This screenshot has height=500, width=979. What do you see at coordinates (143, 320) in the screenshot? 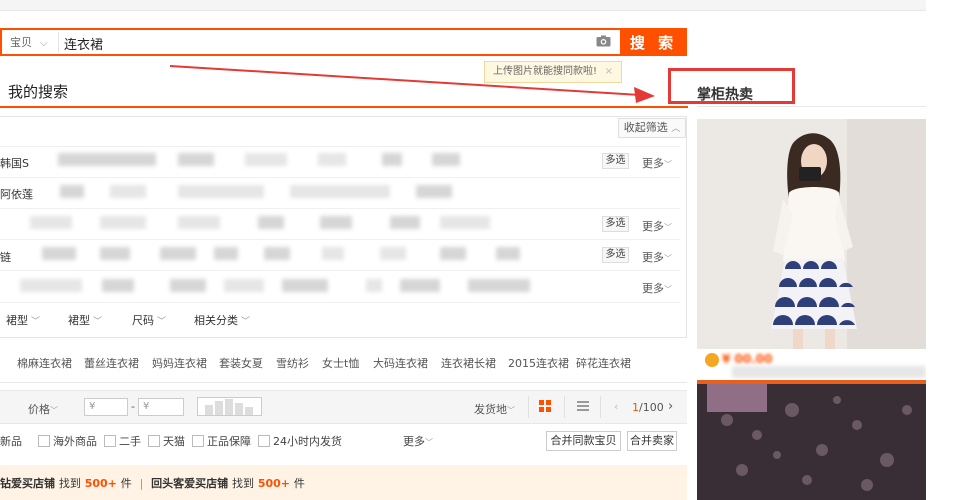
I see `attribute-label: 尺码` at bounding box center [143, 320].